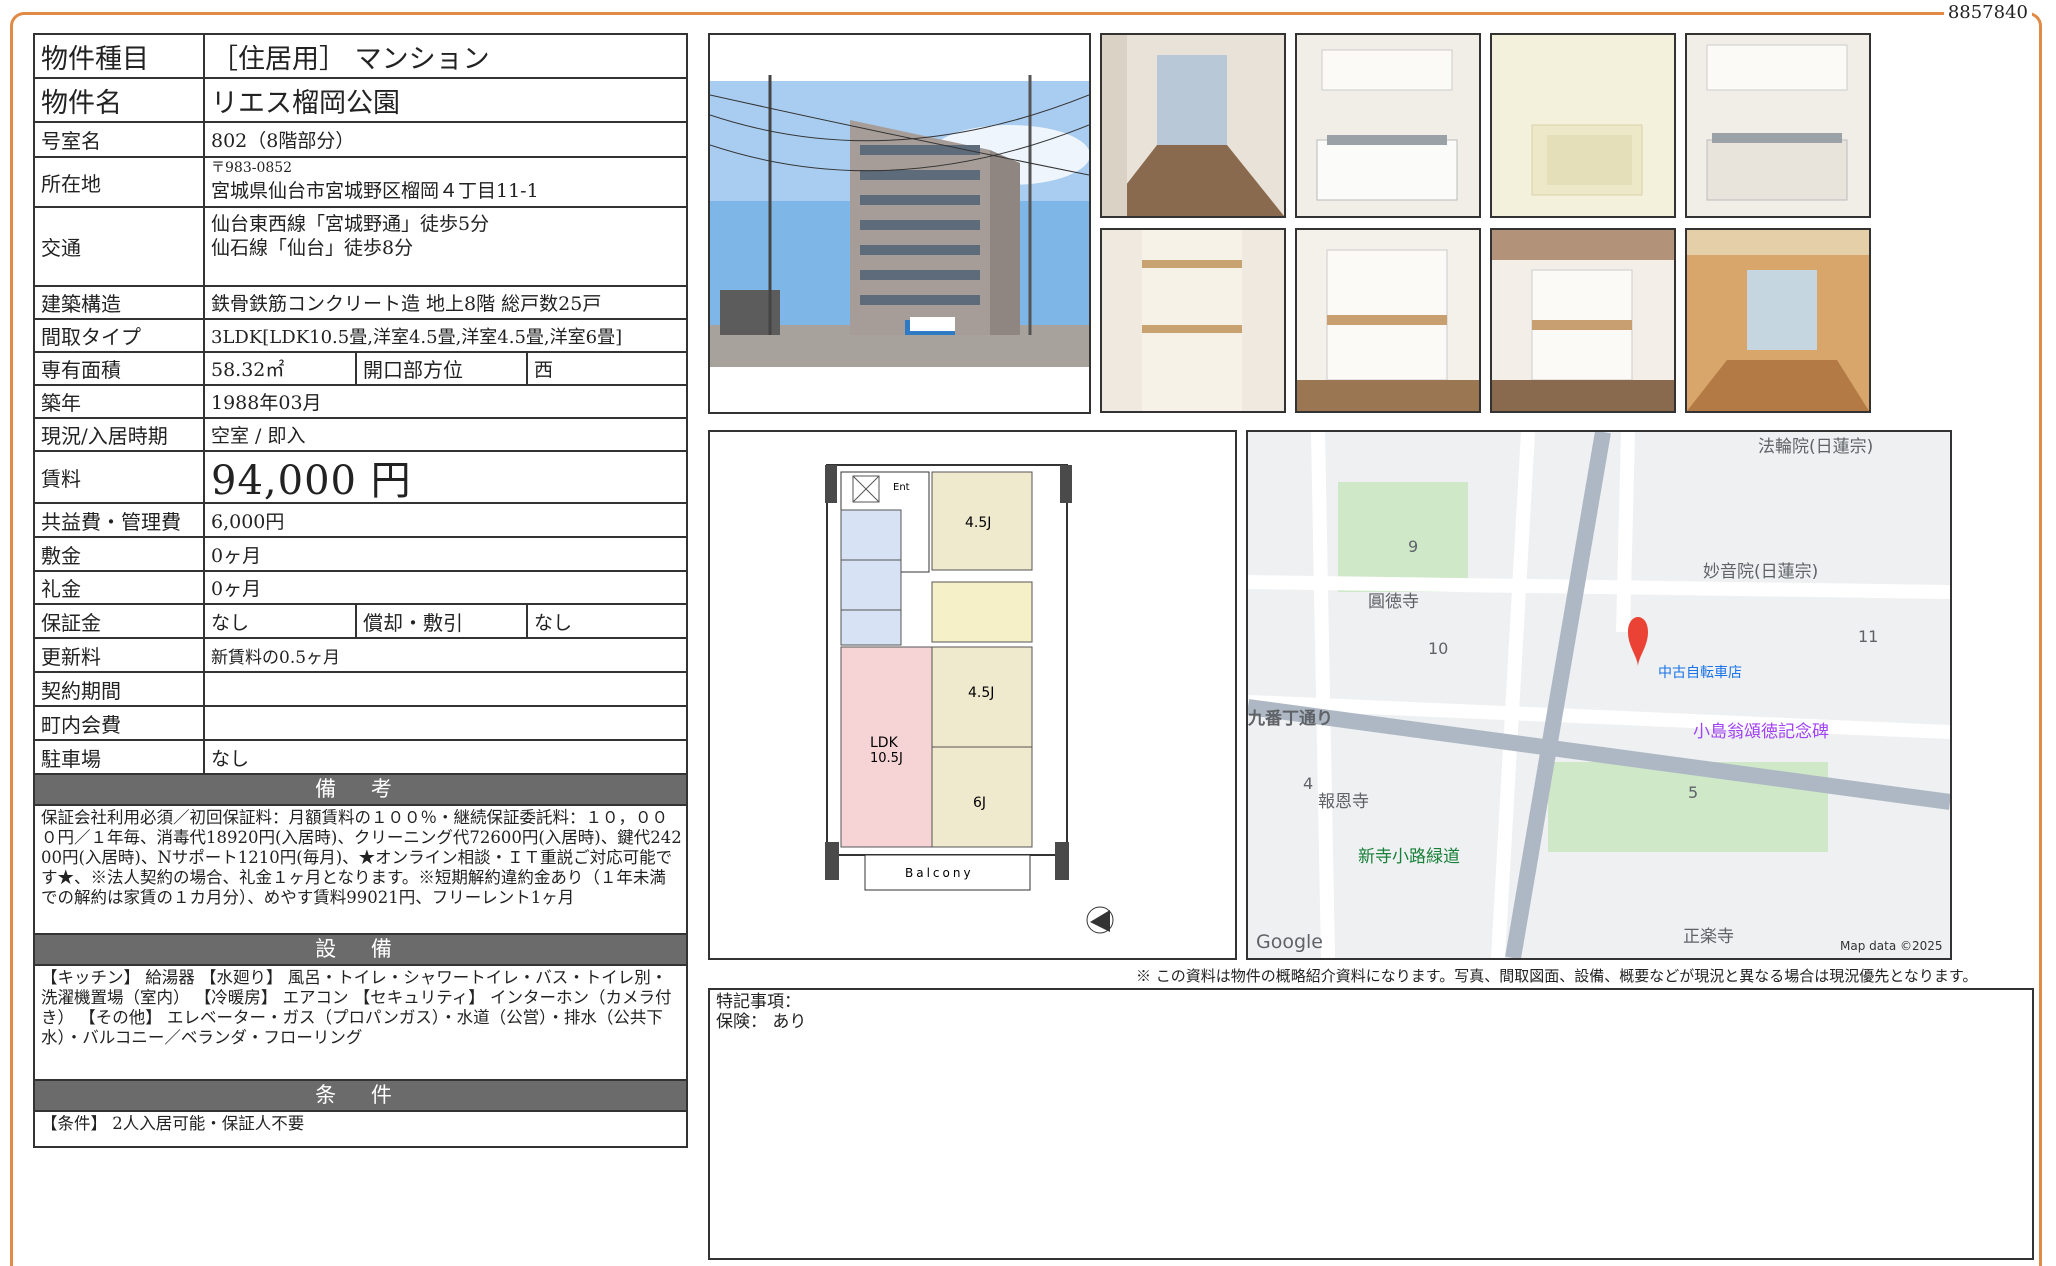 Image resolution: width=2056 pixels, height=1266 pixels. Describe the element at coordinates (360, 758) in the screenshot. I see `row-parking: 駐車場 なし` at that location.